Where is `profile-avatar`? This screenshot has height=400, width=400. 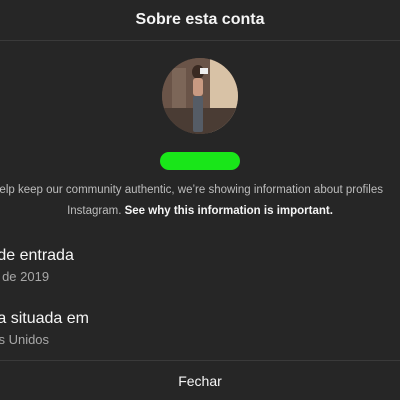 profile-avatar is located at coordinates (200, 96).